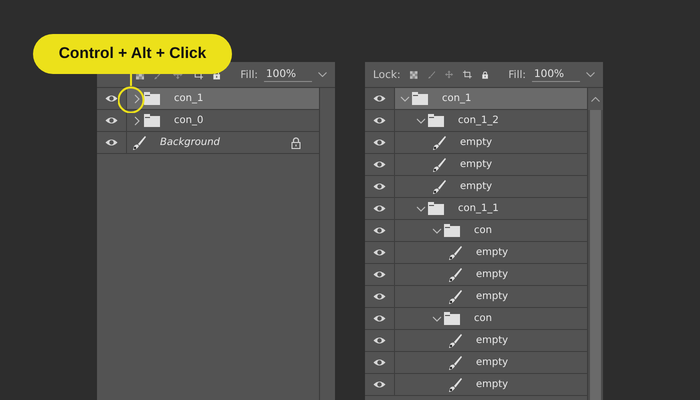  I want to click on layer-name: con_0, so click(189, 120).